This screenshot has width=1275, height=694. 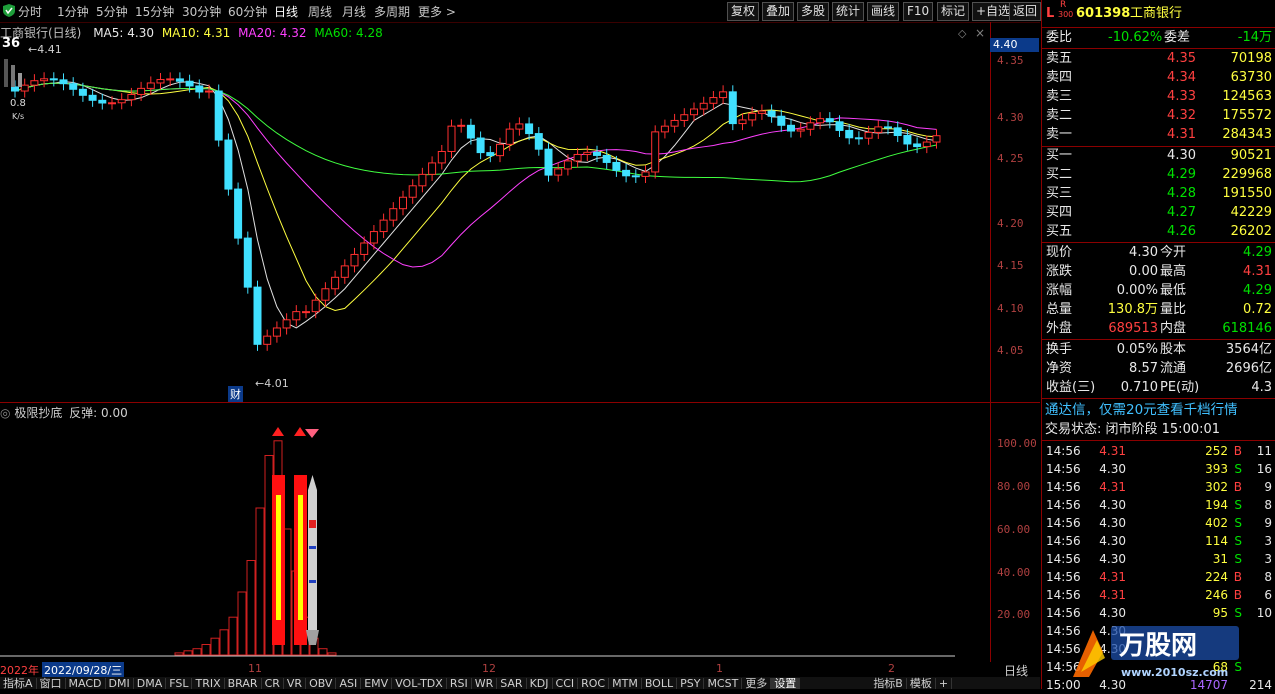 I want to click on badge-unit: K/s, so click(x=18, y=116).